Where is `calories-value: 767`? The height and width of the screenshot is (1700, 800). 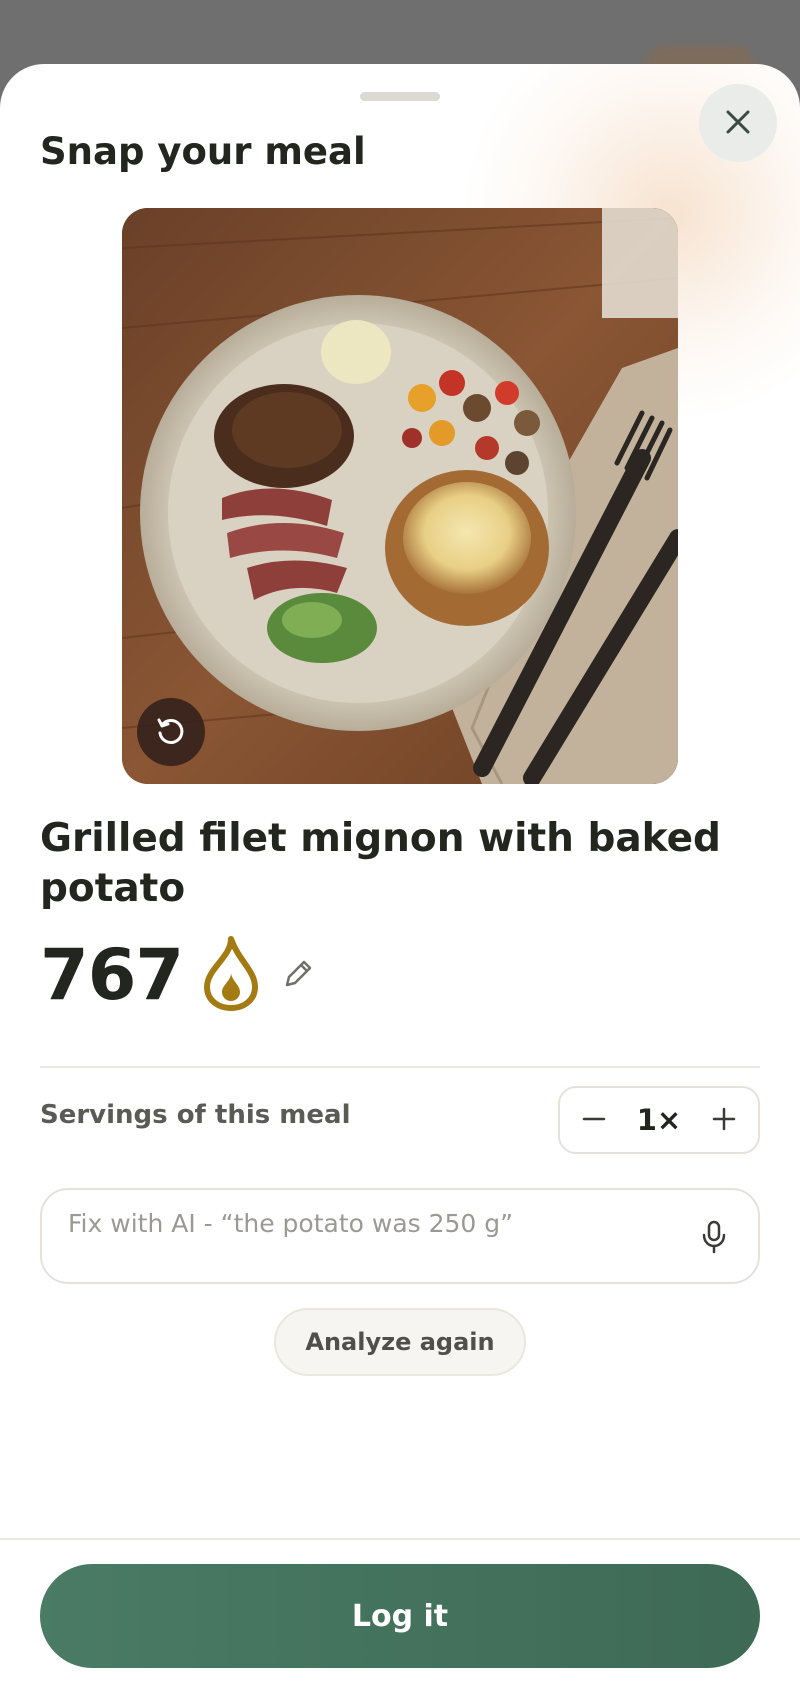
calories-value: 767 is located at coordinates (112, 975).